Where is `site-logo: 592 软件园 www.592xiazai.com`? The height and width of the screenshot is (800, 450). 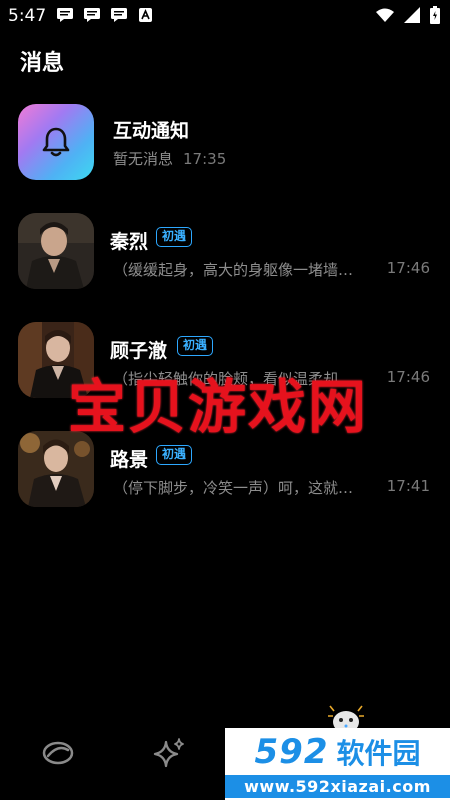 site-logo: 592 软件园 www.592xiazai.com is located at coordinates (337, 764).